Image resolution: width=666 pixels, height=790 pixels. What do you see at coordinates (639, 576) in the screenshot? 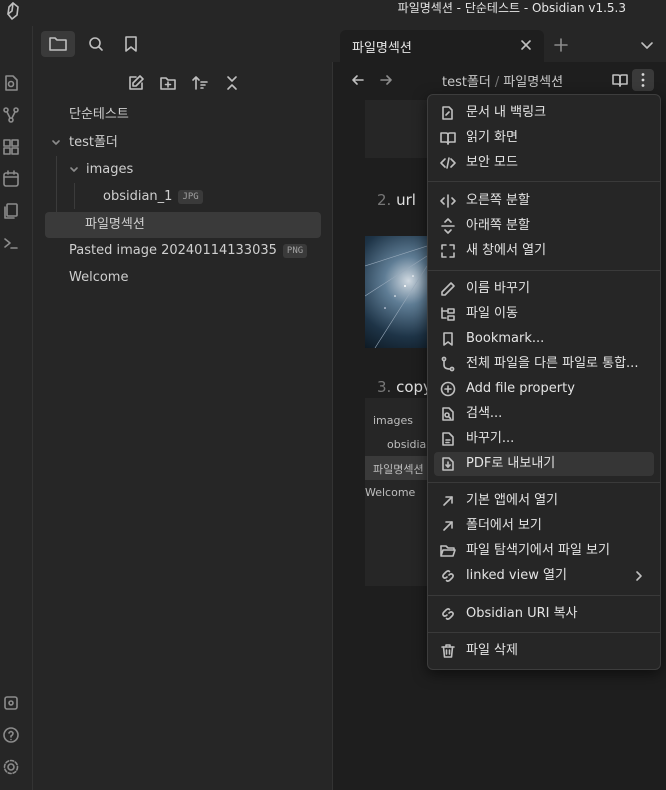
I see `chevron-right-icon` at bounding box center [639, 576].